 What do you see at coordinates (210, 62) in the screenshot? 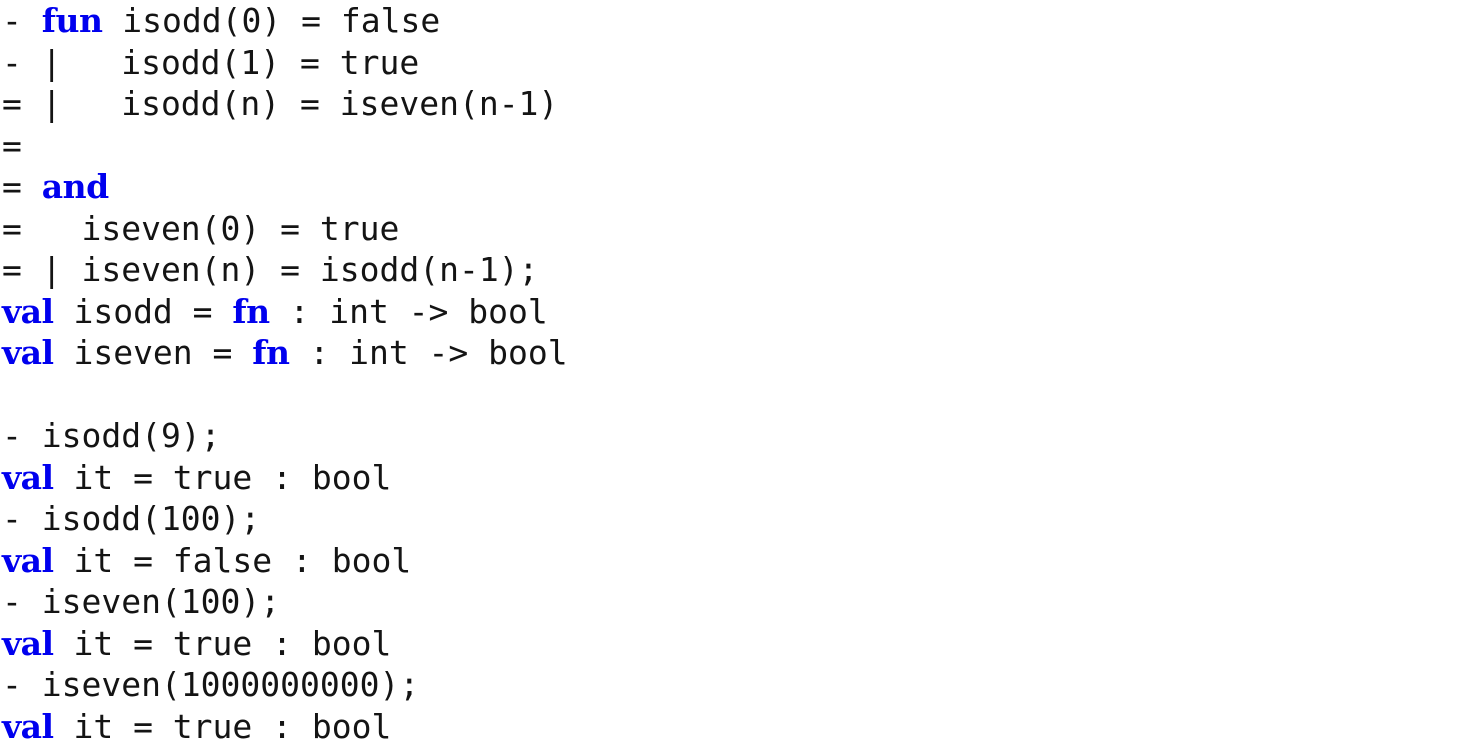
I see `code-token: - | isodd(1) = true` at bounding box center [210, 62].